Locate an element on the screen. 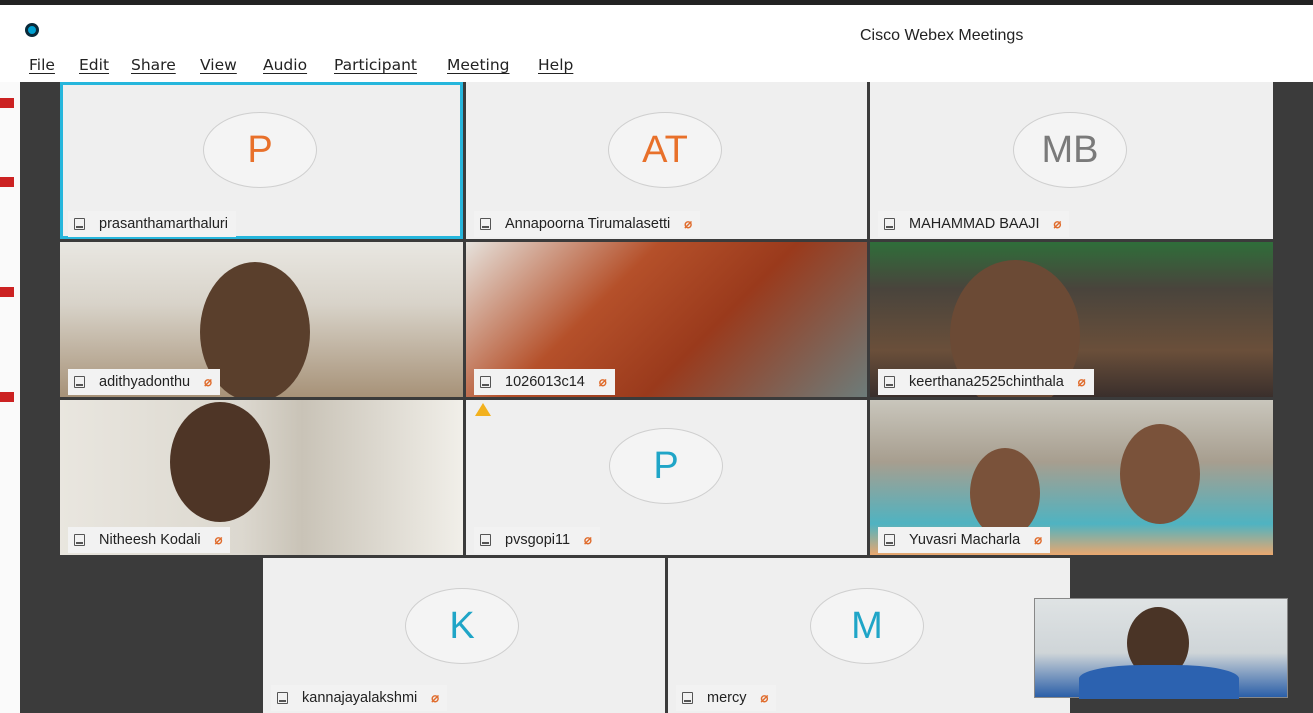 The width and height of the screenshot is (1313, 713). avatar: AT is located at coordinates (665, 150).